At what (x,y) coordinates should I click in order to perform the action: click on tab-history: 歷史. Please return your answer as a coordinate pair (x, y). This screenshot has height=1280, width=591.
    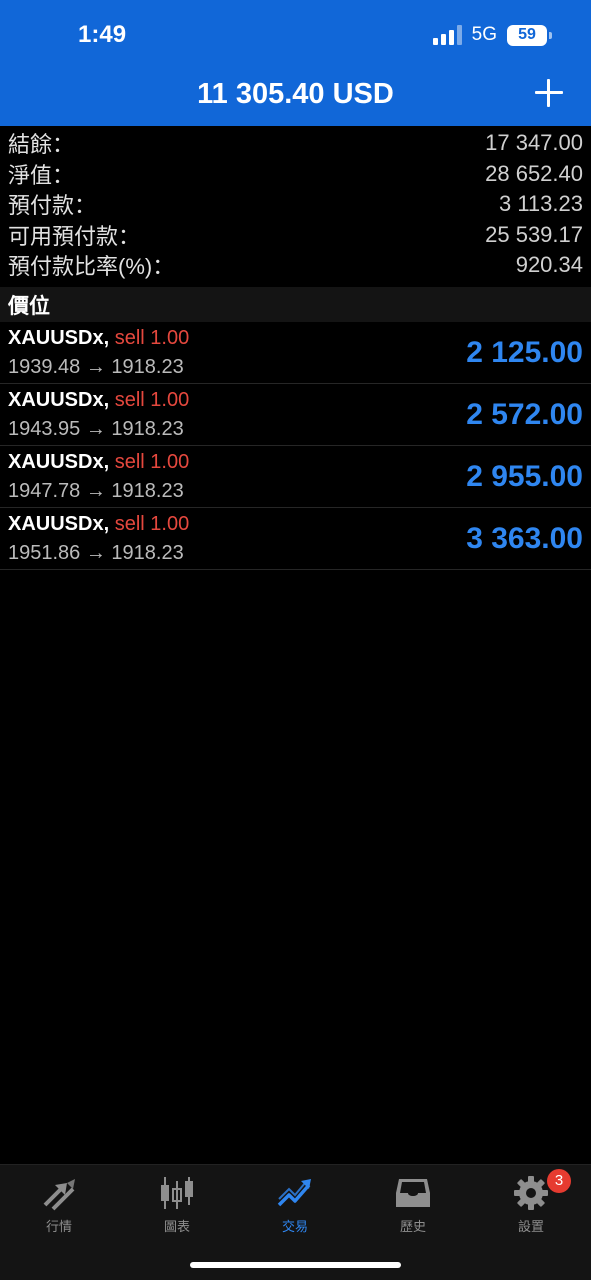
    Looking at the image, I should click on (413, 1205).